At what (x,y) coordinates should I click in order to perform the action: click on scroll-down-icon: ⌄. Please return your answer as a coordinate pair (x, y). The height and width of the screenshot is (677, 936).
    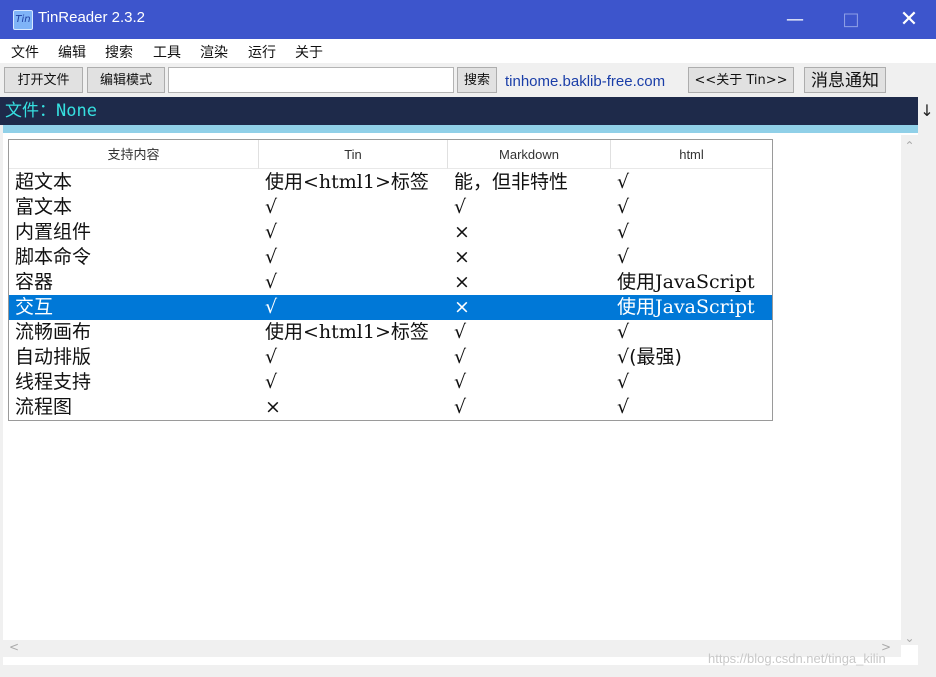
    Looking at the image, I should click on (909, 638).